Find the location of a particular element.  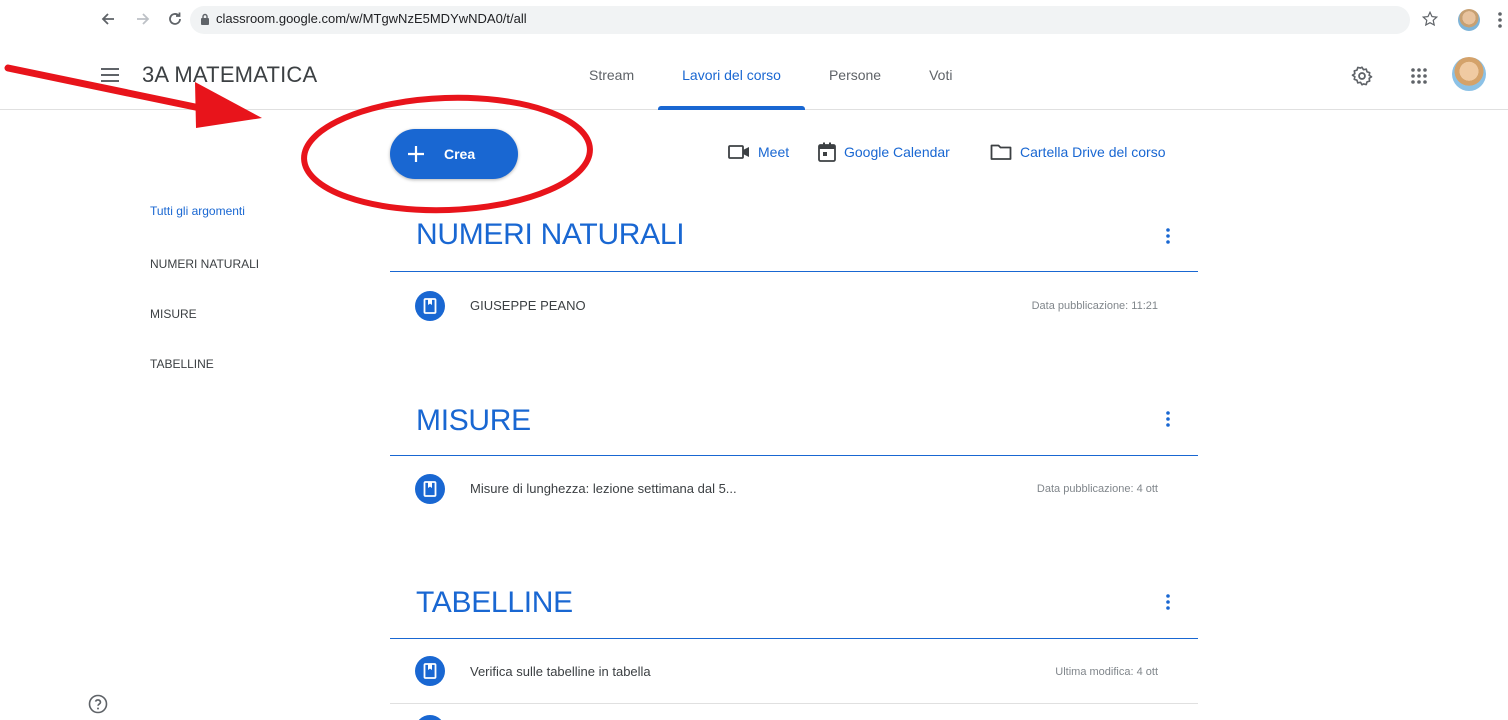

arrow-right-icon is located at coordinates (143, 19).